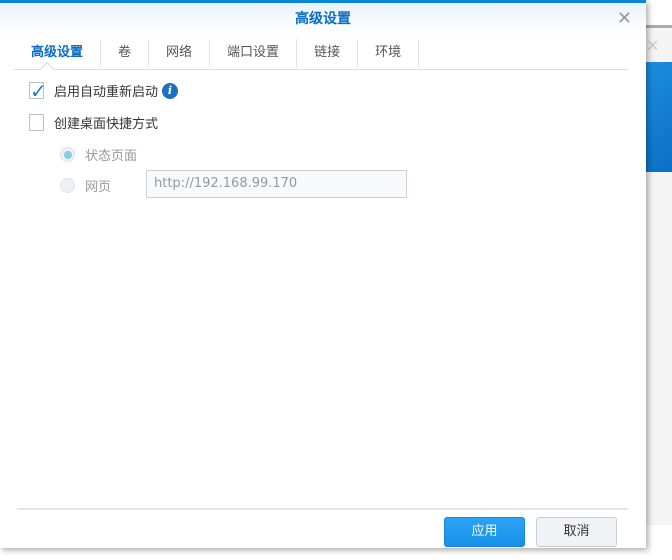  I want to click on background-close-icon: ✕, so click(653, 45).